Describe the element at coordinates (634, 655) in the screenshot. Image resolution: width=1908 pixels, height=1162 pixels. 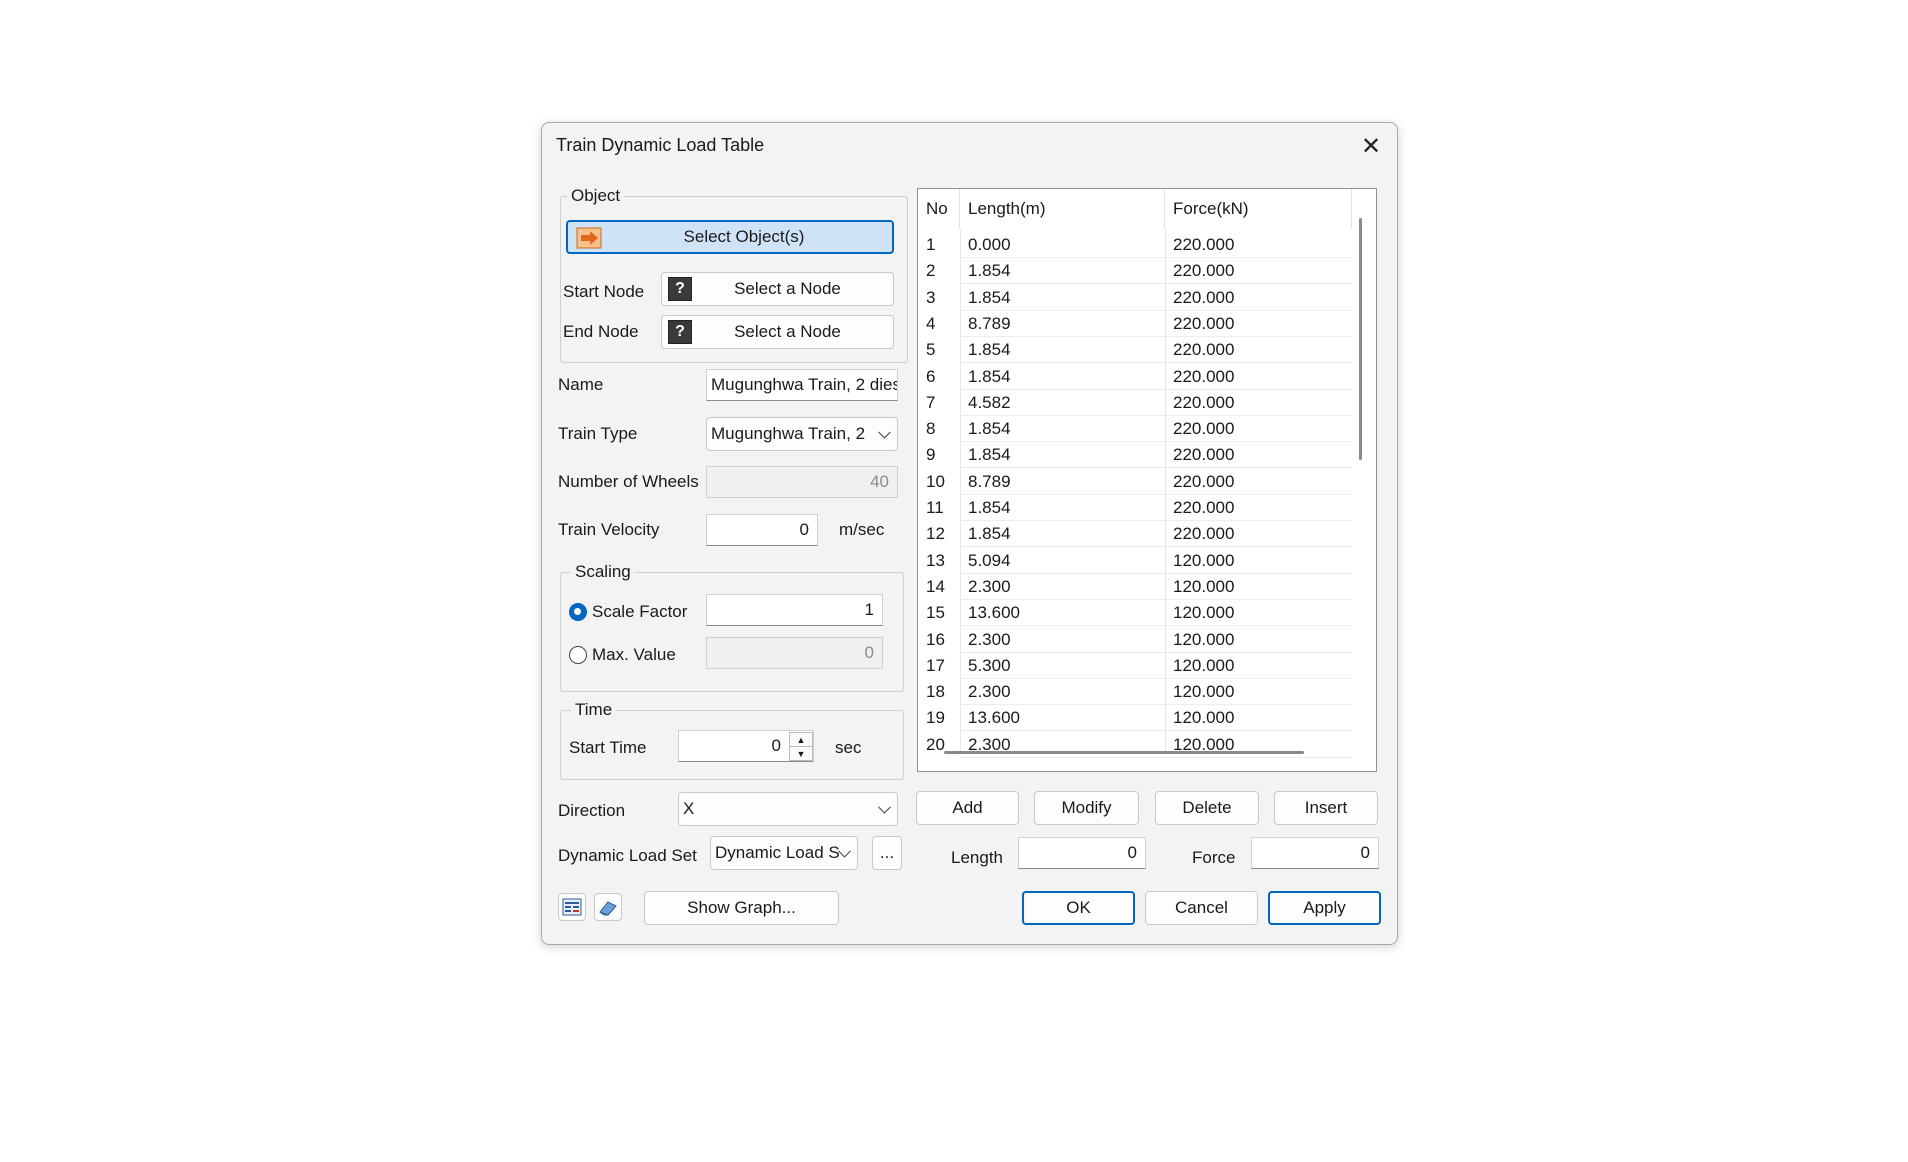
I see `max-value-label: Max. Value` at that location.